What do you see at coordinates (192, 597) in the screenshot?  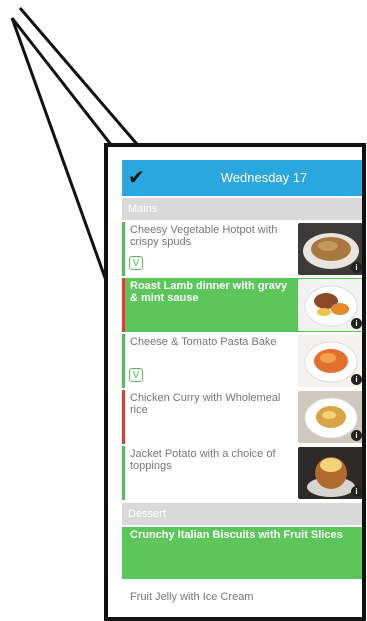 I see `dessert-name: Fruit Jelly with Ice Cream` at bounding box center [192, 597].